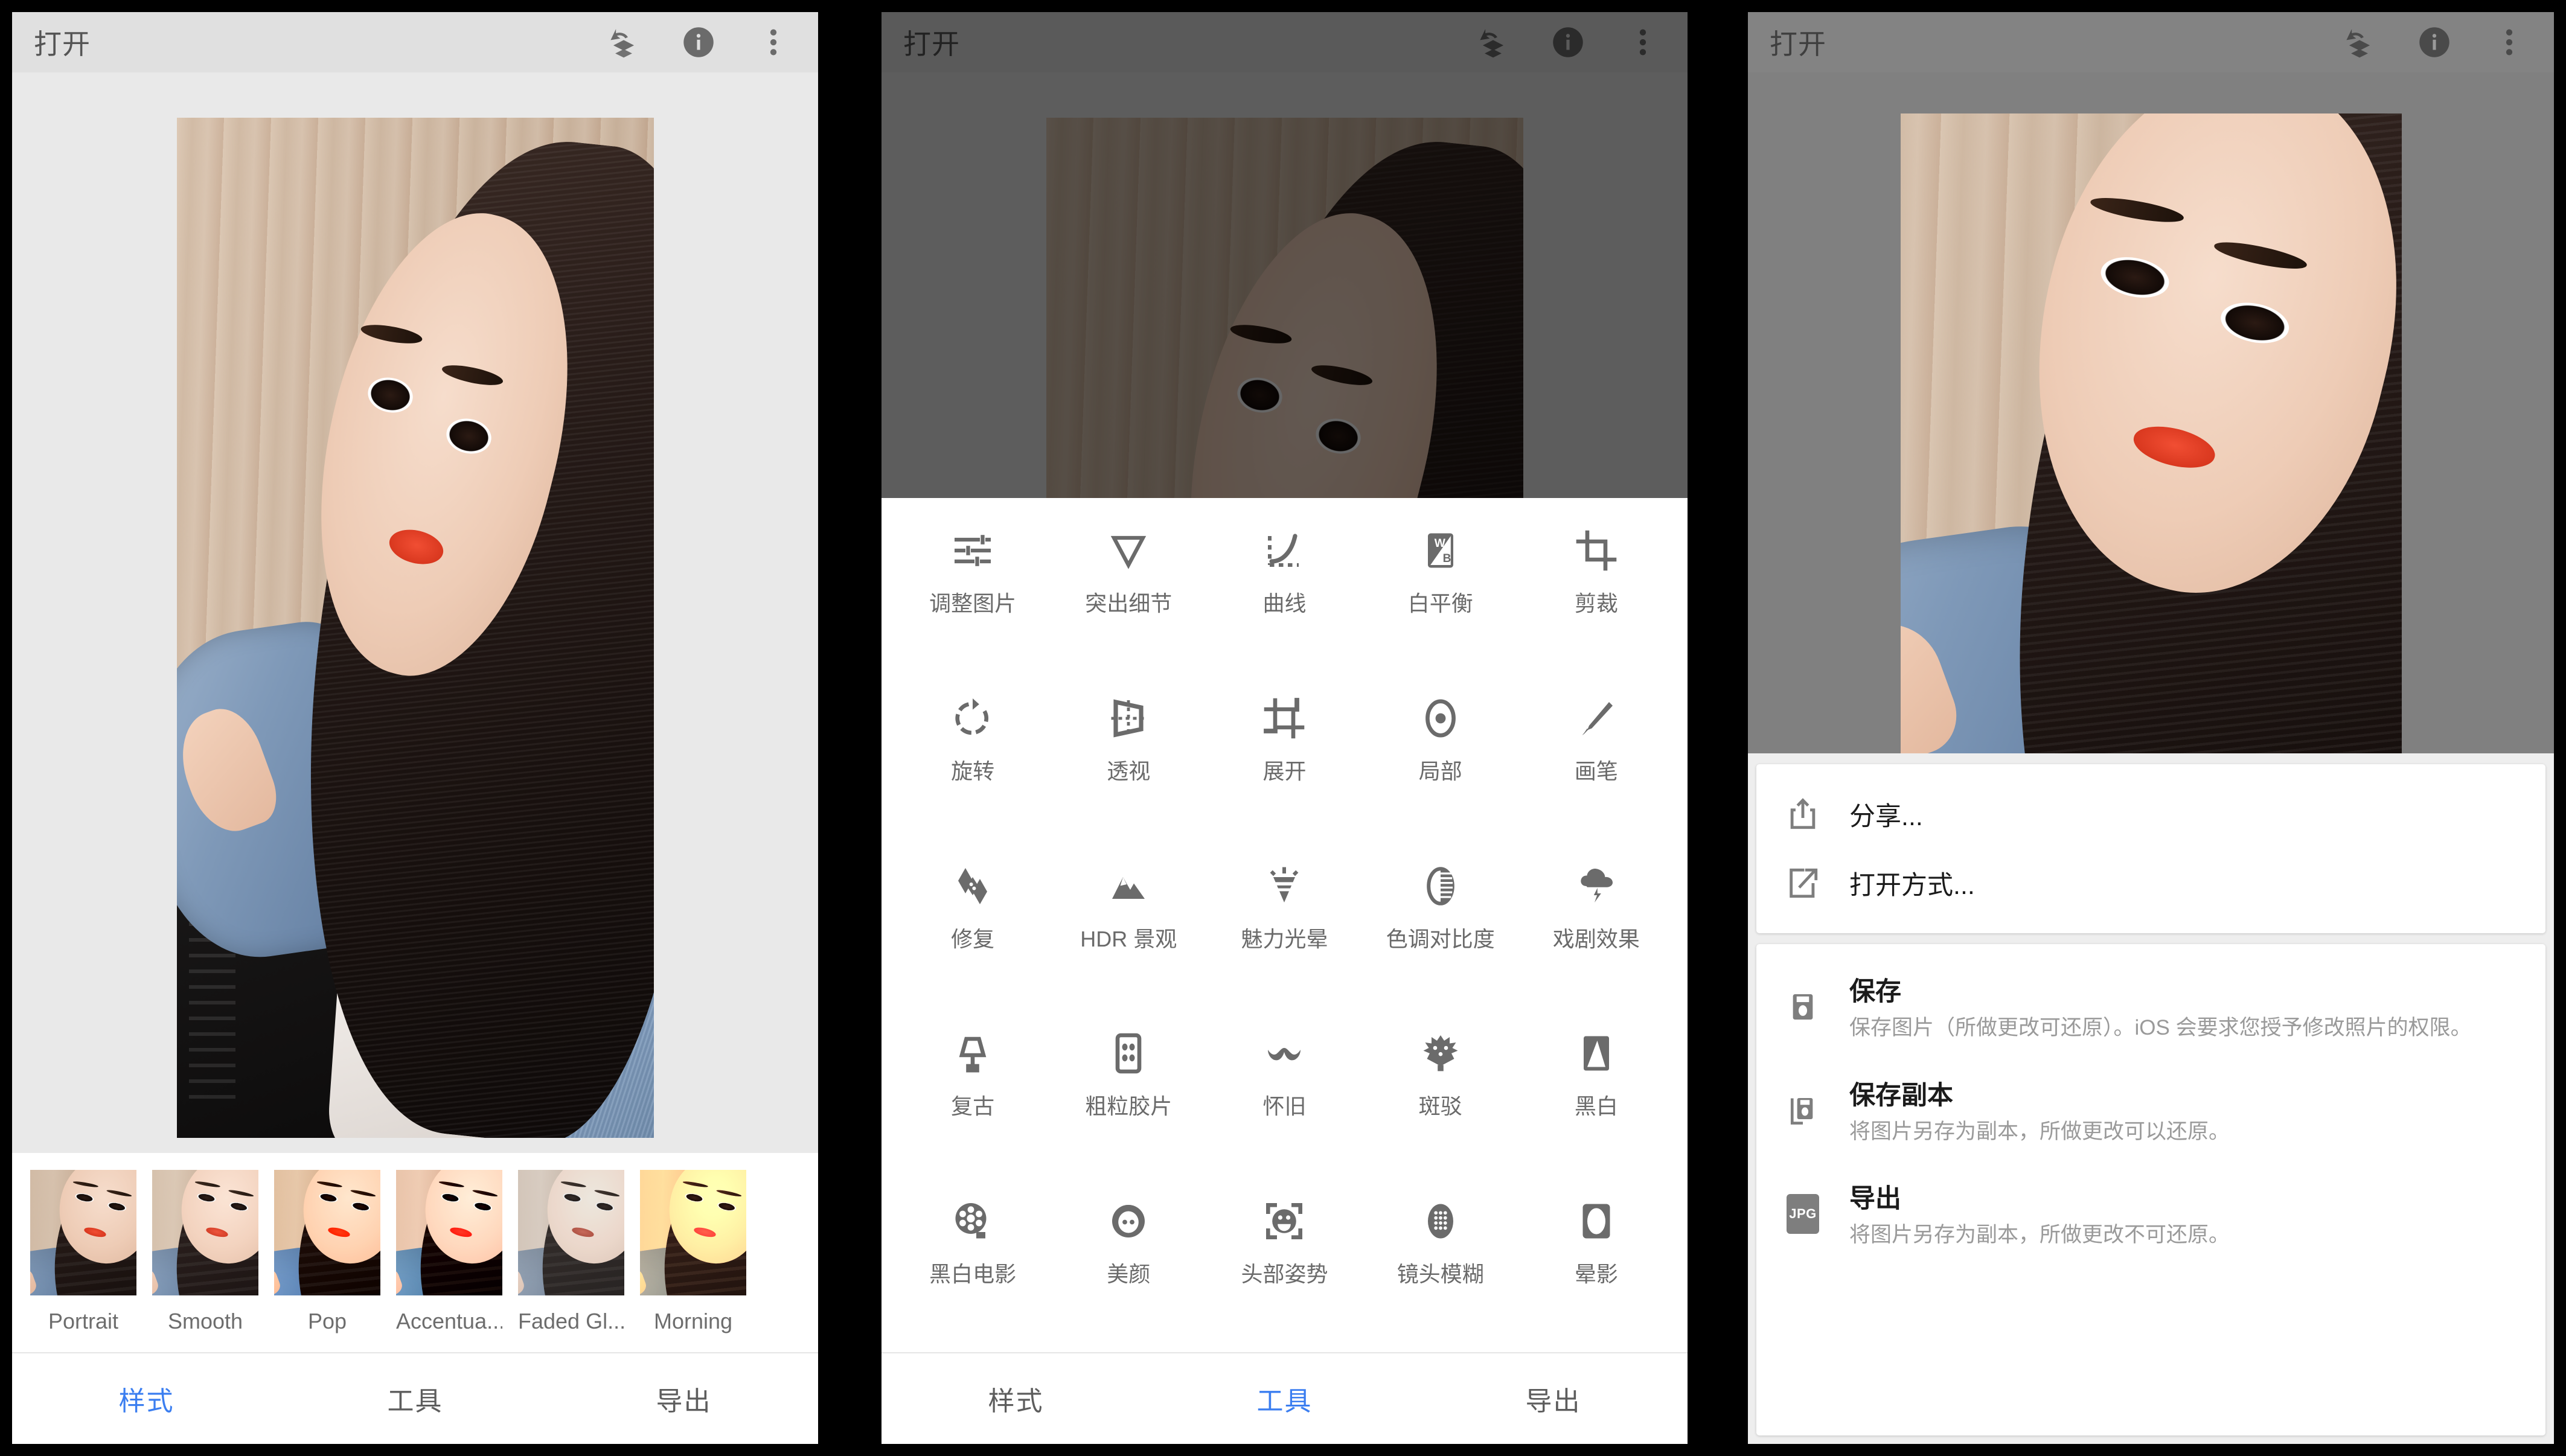  I want to click on tool-rotate: 旋转, so click(973, 766).